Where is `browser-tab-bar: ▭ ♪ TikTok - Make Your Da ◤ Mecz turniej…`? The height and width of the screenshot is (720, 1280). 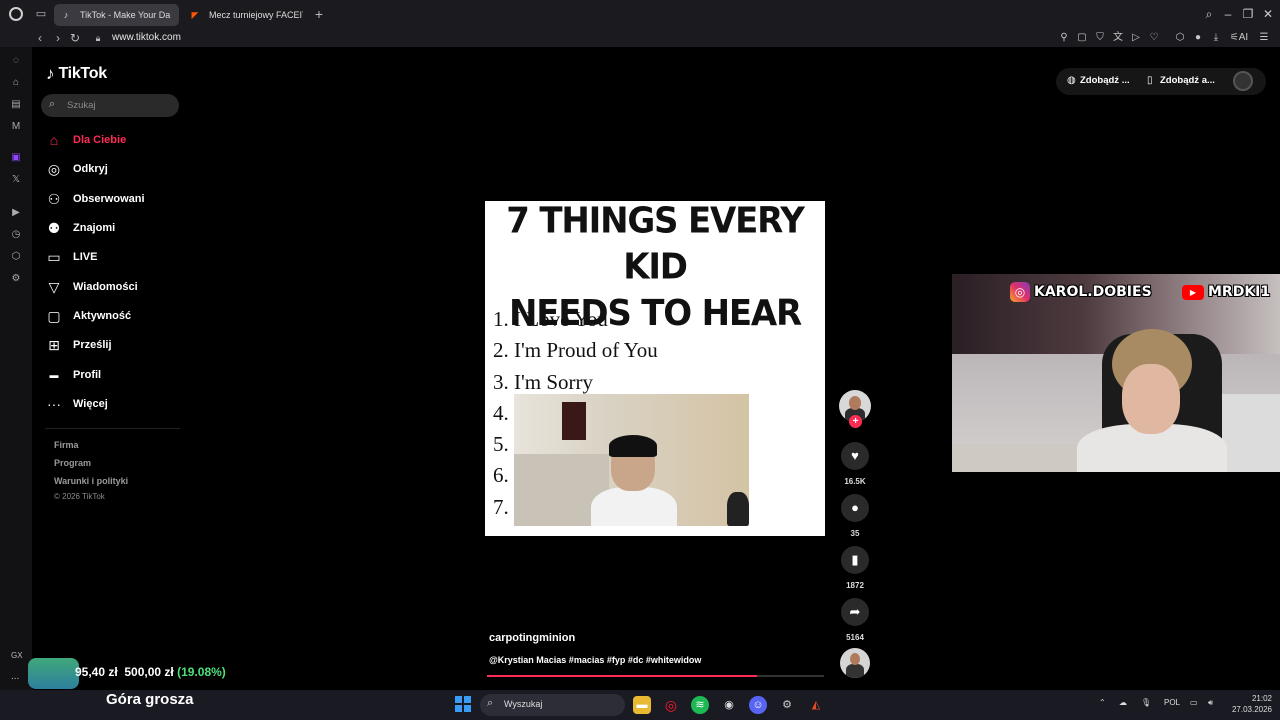 browser-tab-bar: ▭ ♪ TikTok - Make Your Da ◤ Mecz turniej… is located at coordinates (640, 14).